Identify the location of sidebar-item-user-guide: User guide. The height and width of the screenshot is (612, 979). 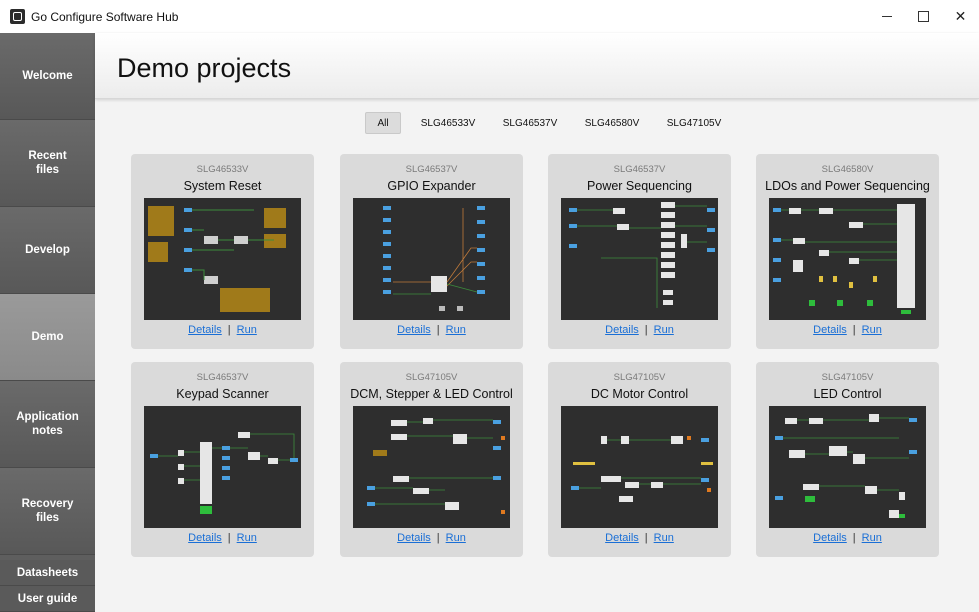
(47, 599).